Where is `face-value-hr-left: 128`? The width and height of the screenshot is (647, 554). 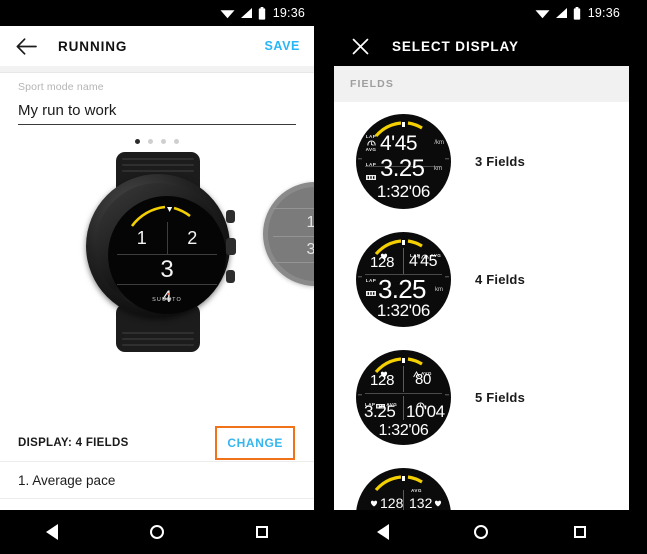 face-value-hr-left: 128 is located at coordinates (392, 502).